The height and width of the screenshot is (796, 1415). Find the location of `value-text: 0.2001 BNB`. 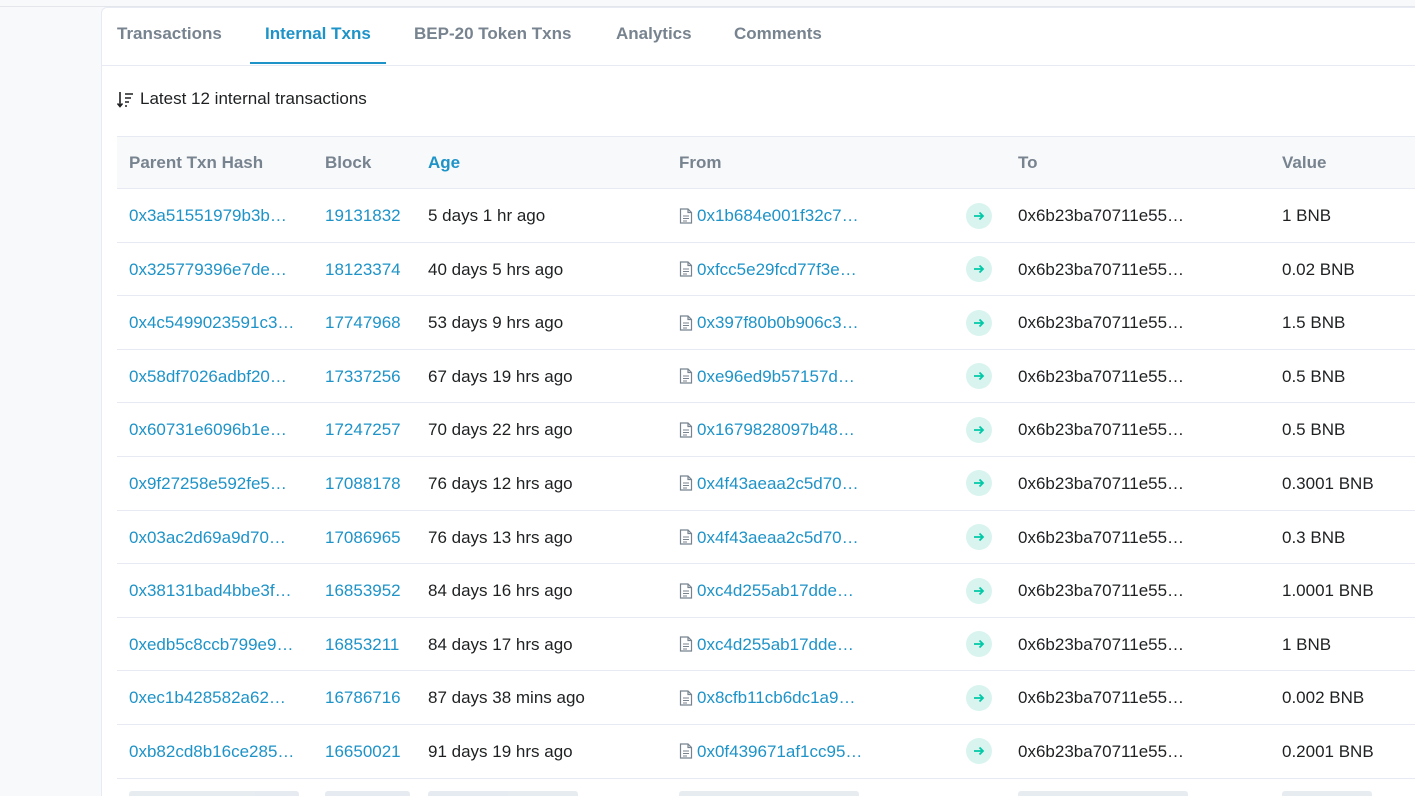

value-text: 0.2001 BNB is located at coordinates (1328, 751).